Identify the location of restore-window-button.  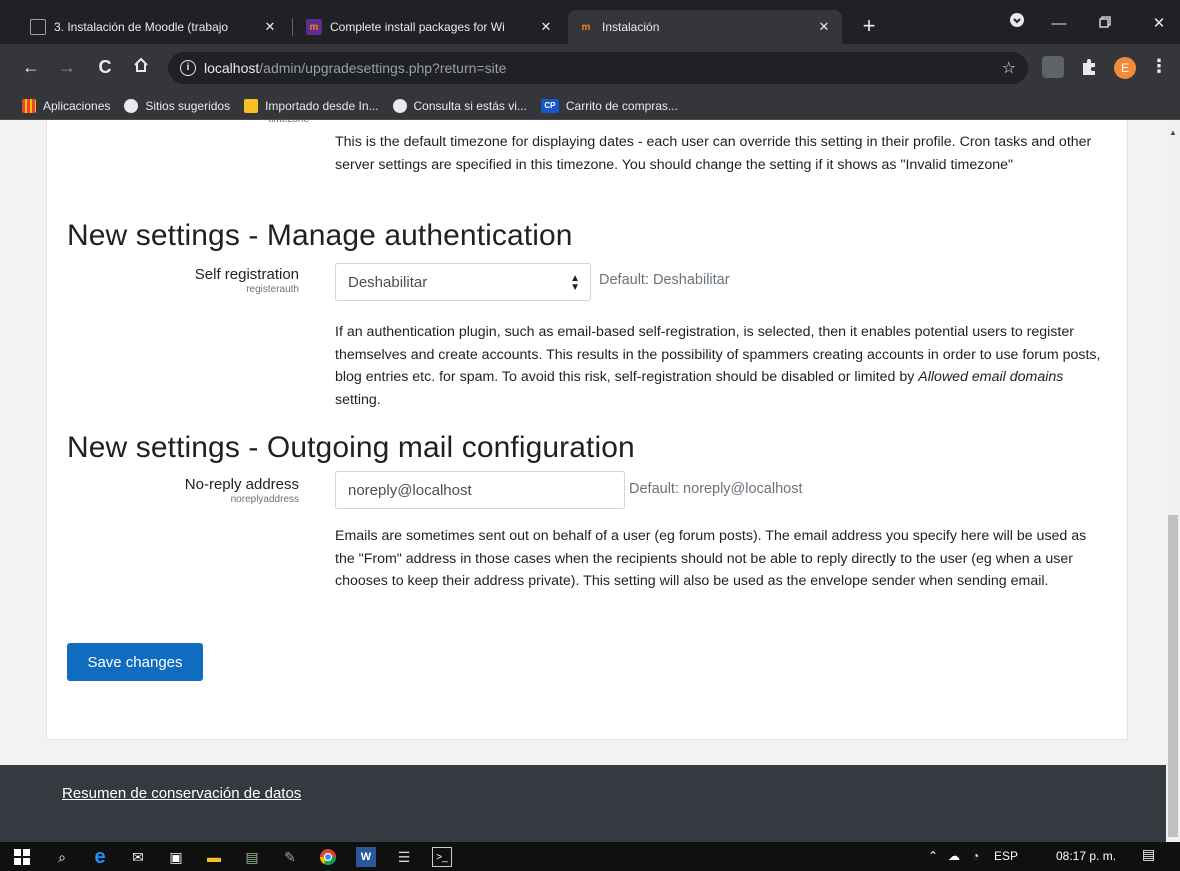
(1105, 24).